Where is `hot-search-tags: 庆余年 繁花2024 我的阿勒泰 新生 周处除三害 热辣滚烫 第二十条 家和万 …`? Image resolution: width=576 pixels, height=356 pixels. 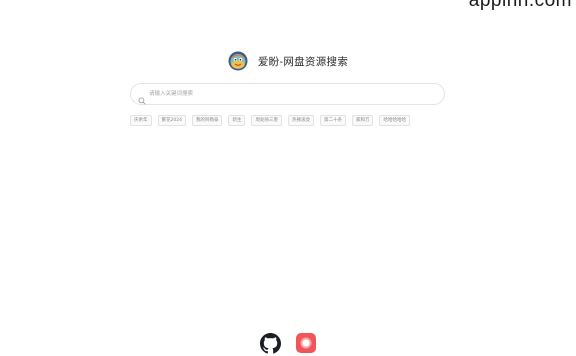 hot-search-tags: 庆余年 繁花2024 我的阿勒泰 新生 周处除三害 热辣滚烫 第二十条 家和万 … is located at coordinates (290, 120).